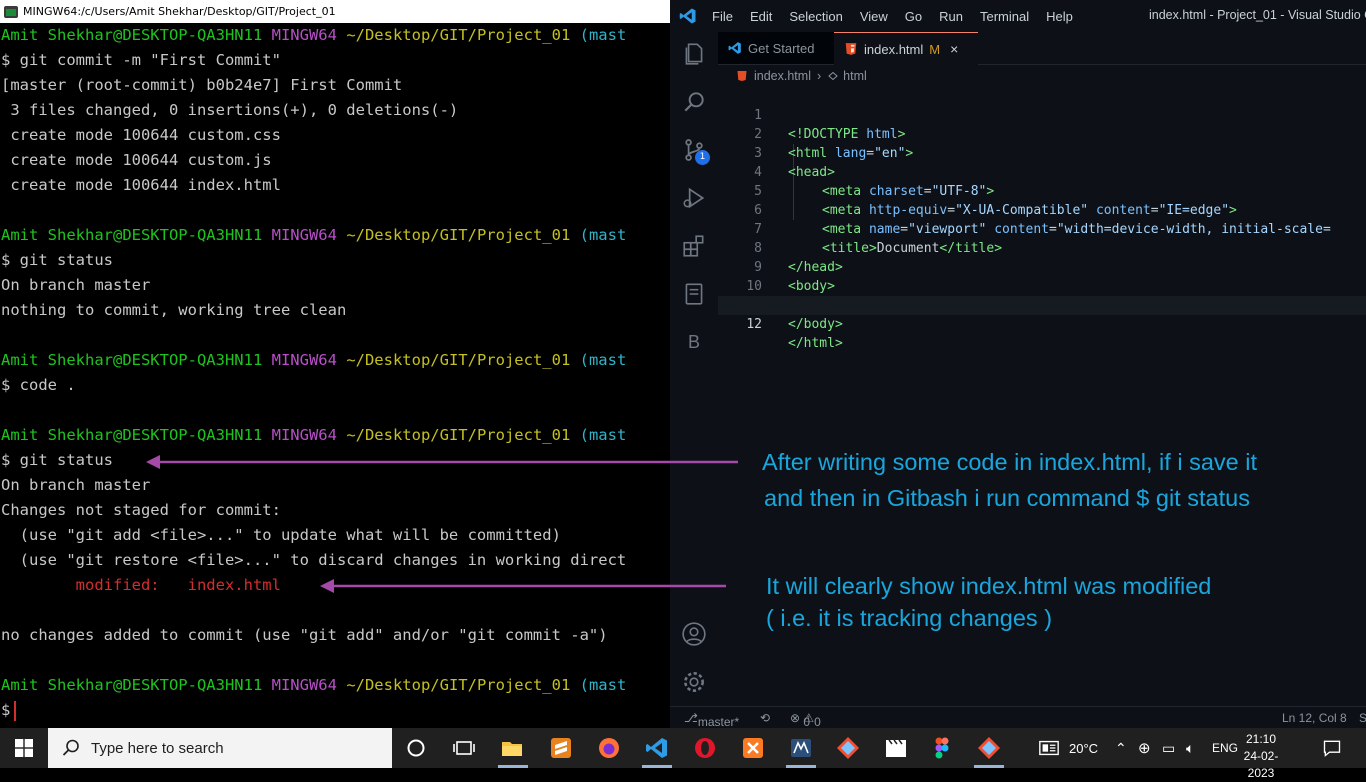  Describe the element at coordinates (694, 246) in the screenshot. I see `extensions-icon` at that location.